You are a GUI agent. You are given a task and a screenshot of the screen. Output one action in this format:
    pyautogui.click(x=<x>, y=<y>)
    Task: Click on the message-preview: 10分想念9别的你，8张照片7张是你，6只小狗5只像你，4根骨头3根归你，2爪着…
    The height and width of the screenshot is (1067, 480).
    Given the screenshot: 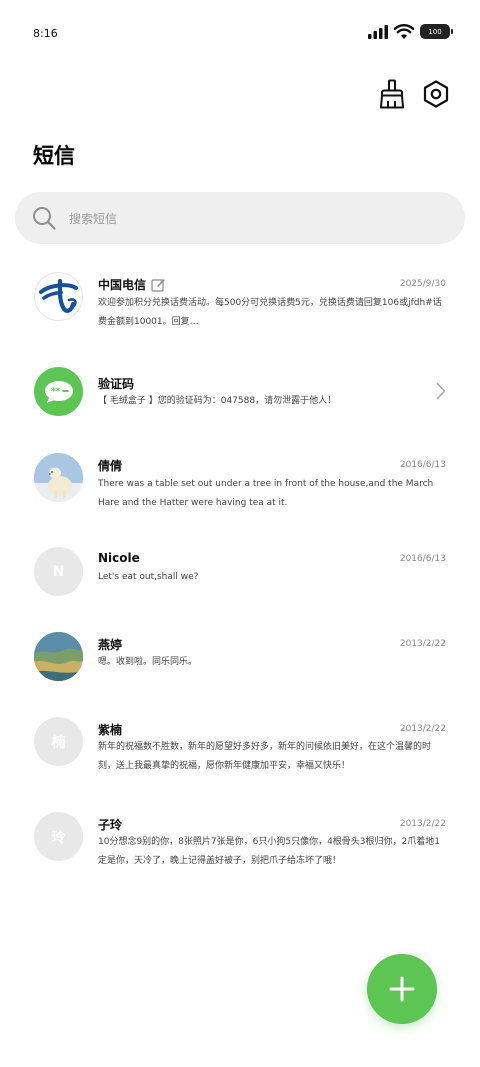 What is the action you would take?
    pyautogui.click(x=269, y=851)
    